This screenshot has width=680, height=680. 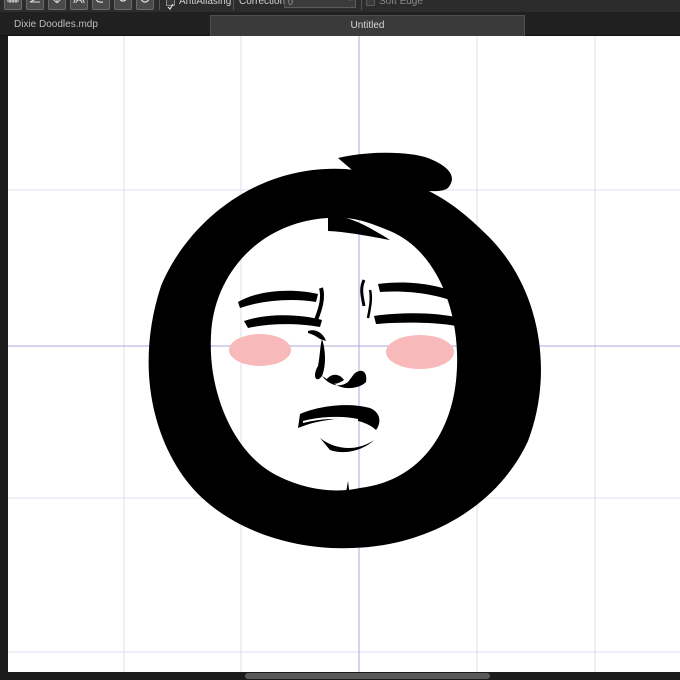 What do you see at coordinates (57, 1) in the screenshot?
I see `perspective-icon` at bounding box center [57, 1].